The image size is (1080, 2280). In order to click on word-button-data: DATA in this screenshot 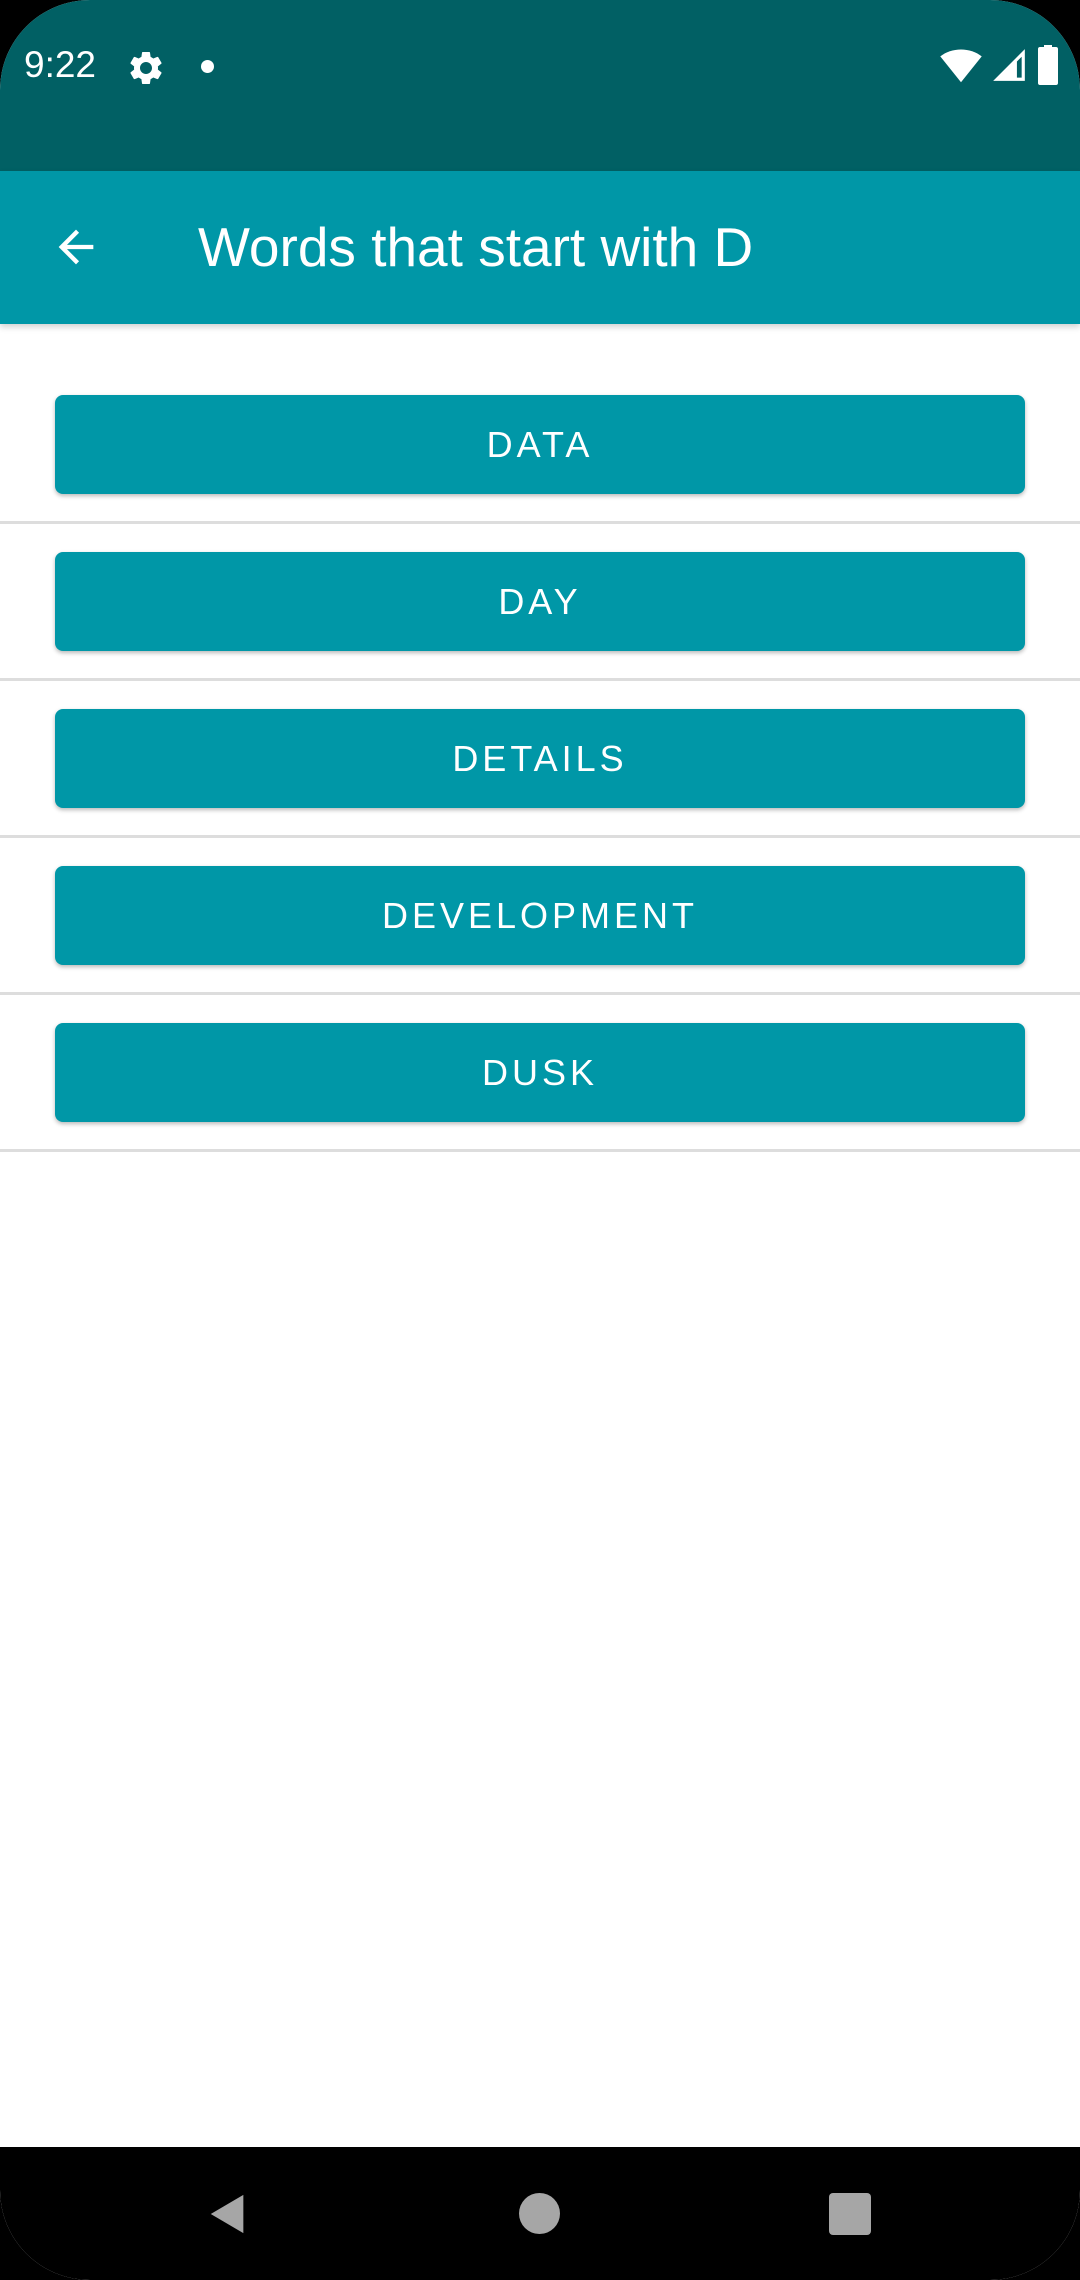, I will do `click(540, 444)`.